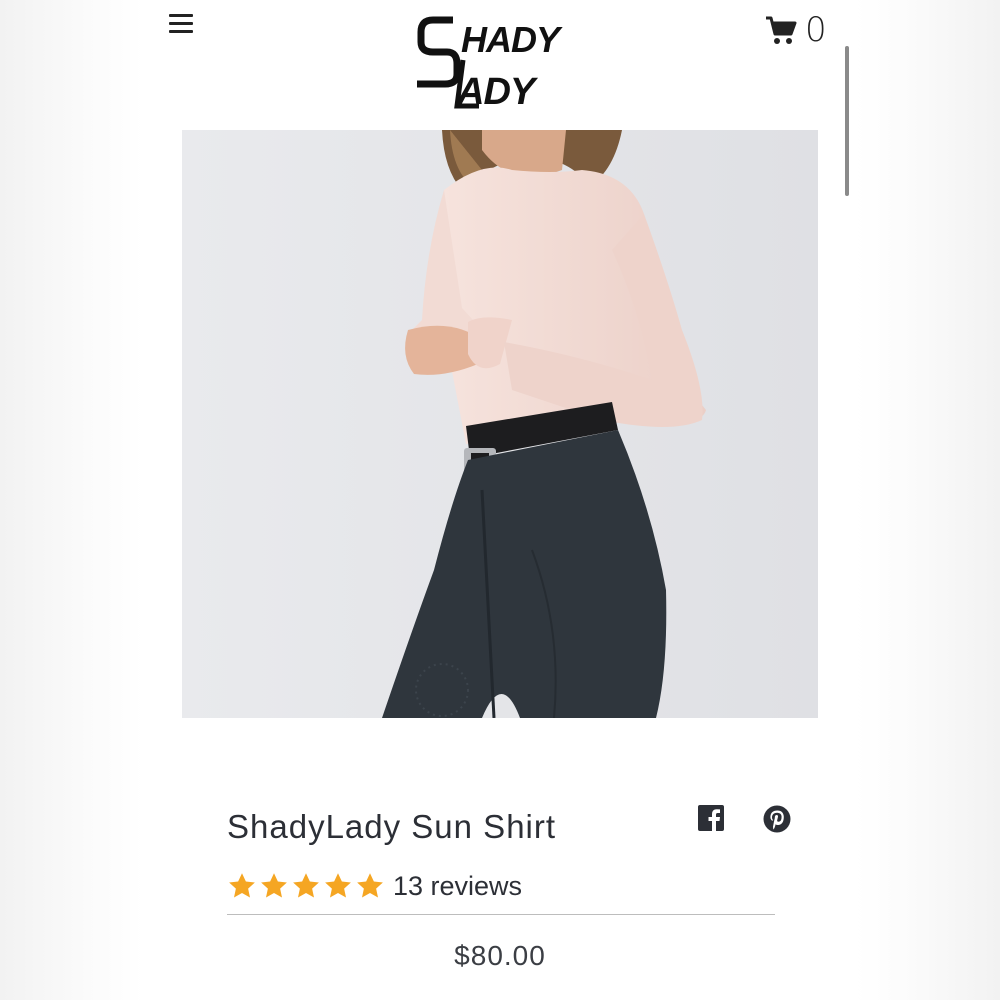  Describe the element at coordinates (392, 826) in the screenshot. I see `product-title: ShadyLady Sun Shirt` at that location.